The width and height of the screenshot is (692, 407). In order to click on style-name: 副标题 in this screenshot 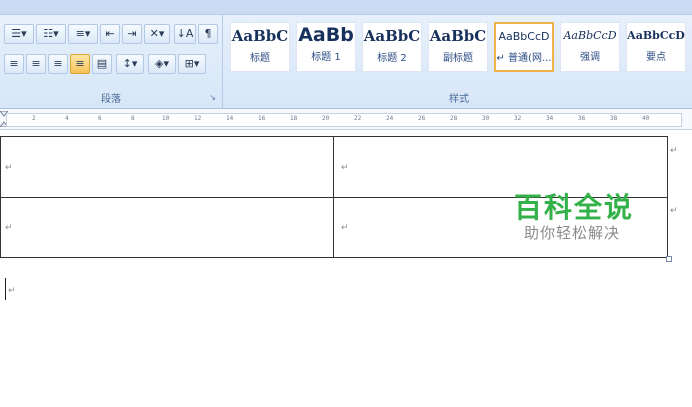, I will do `click(458, 58)`.